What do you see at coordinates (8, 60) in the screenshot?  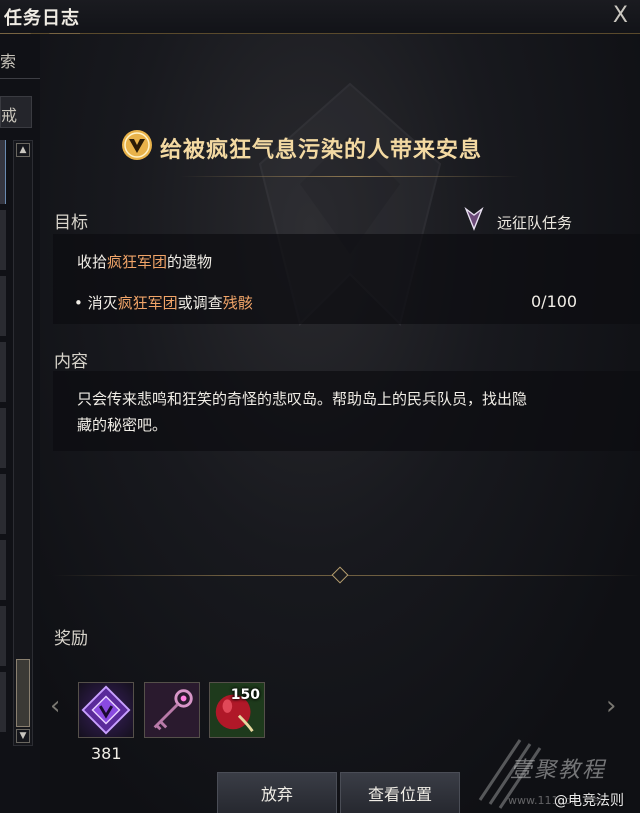 I see `sidebar-tab: 索` at bounding box center [8, 60].